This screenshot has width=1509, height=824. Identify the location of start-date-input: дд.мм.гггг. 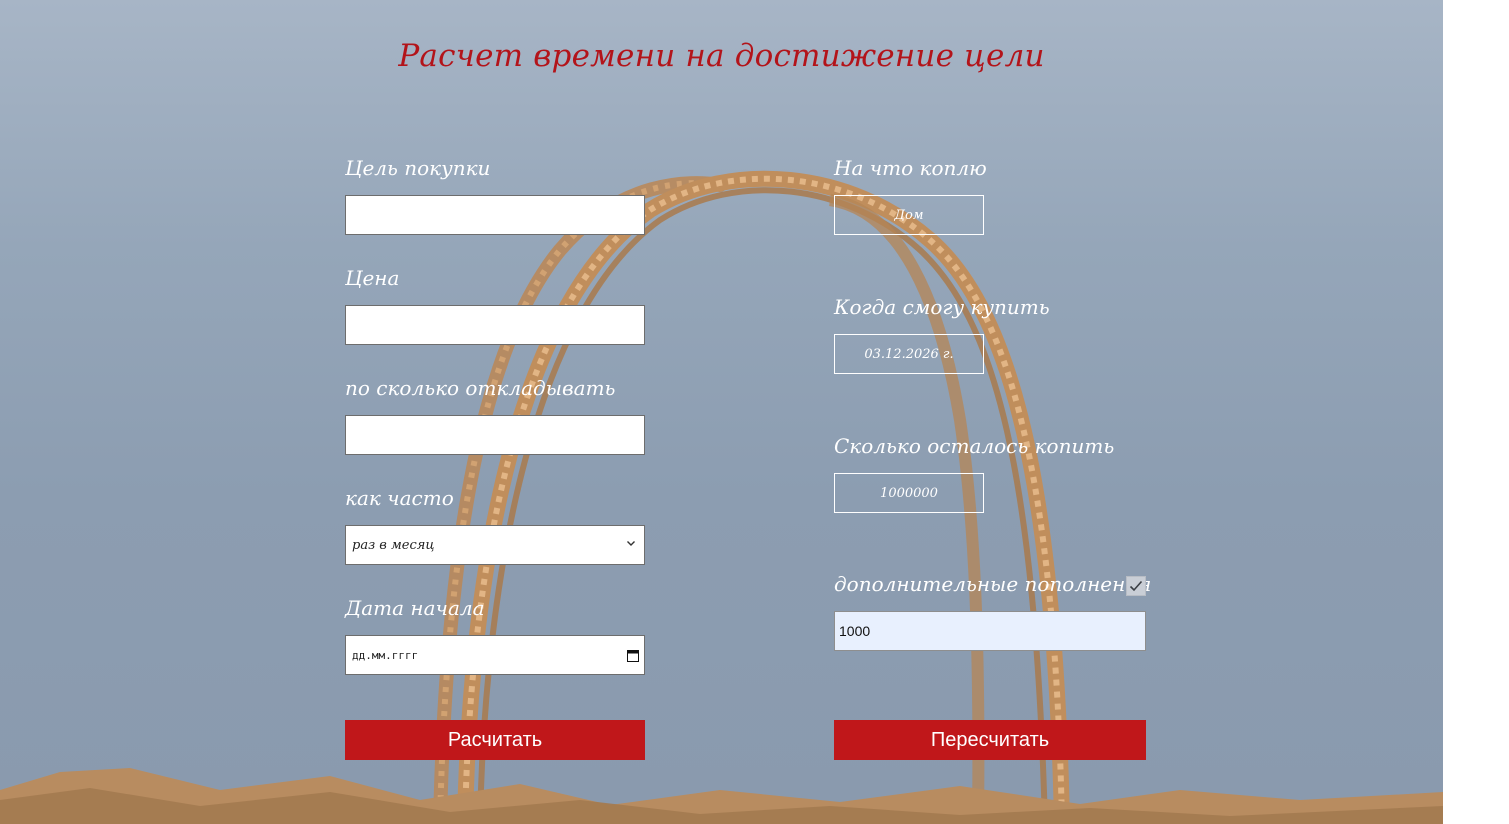
(495, 655).